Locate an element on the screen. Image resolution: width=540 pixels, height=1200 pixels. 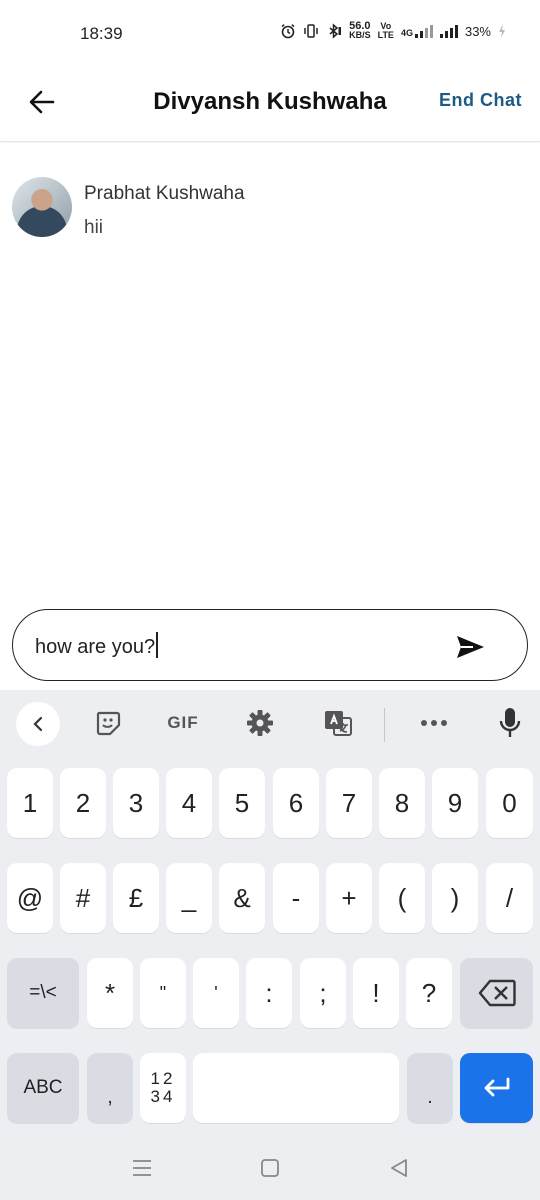
avatar is located at coordinates (42, 207).